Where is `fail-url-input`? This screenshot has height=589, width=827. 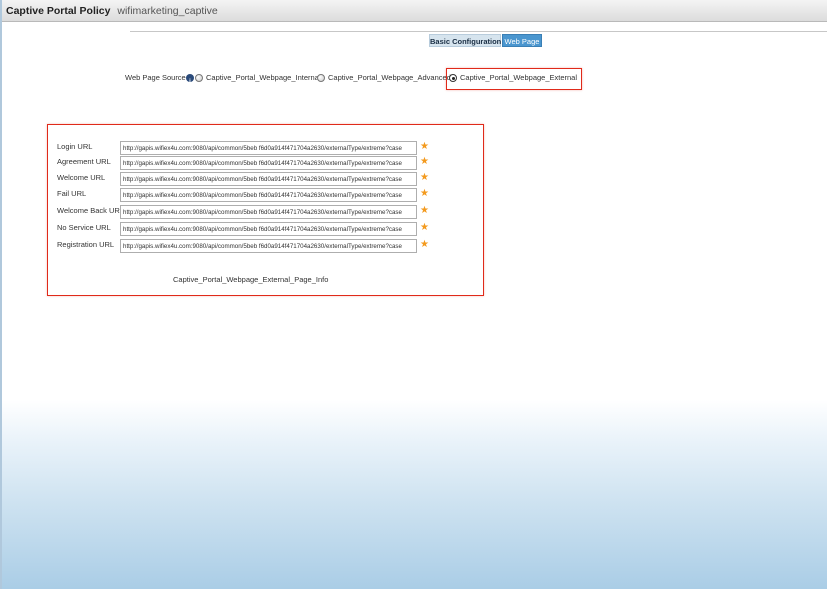
fail-url-input is located at coordinates (268, 195).